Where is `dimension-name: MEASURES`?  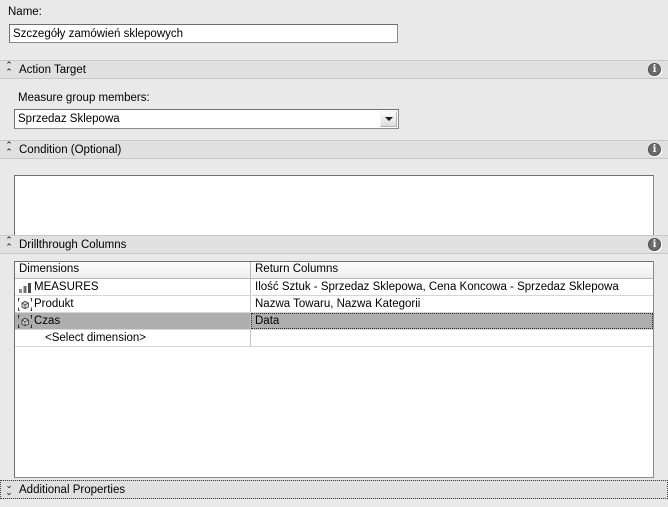 dimension-name: MEASURES is located at coordinates (66, 287).